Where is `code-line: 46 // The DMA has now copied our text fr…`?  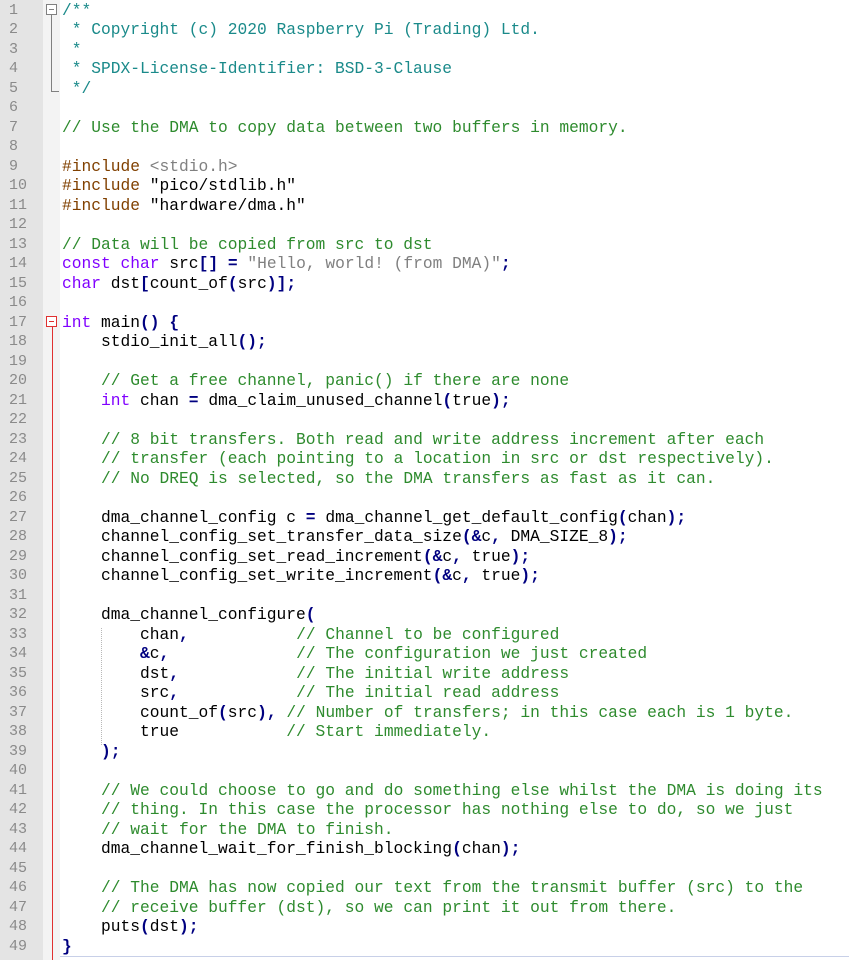 code-line: 46 // The DMA has now copied our text fr… is located at coordinates (424, 888).